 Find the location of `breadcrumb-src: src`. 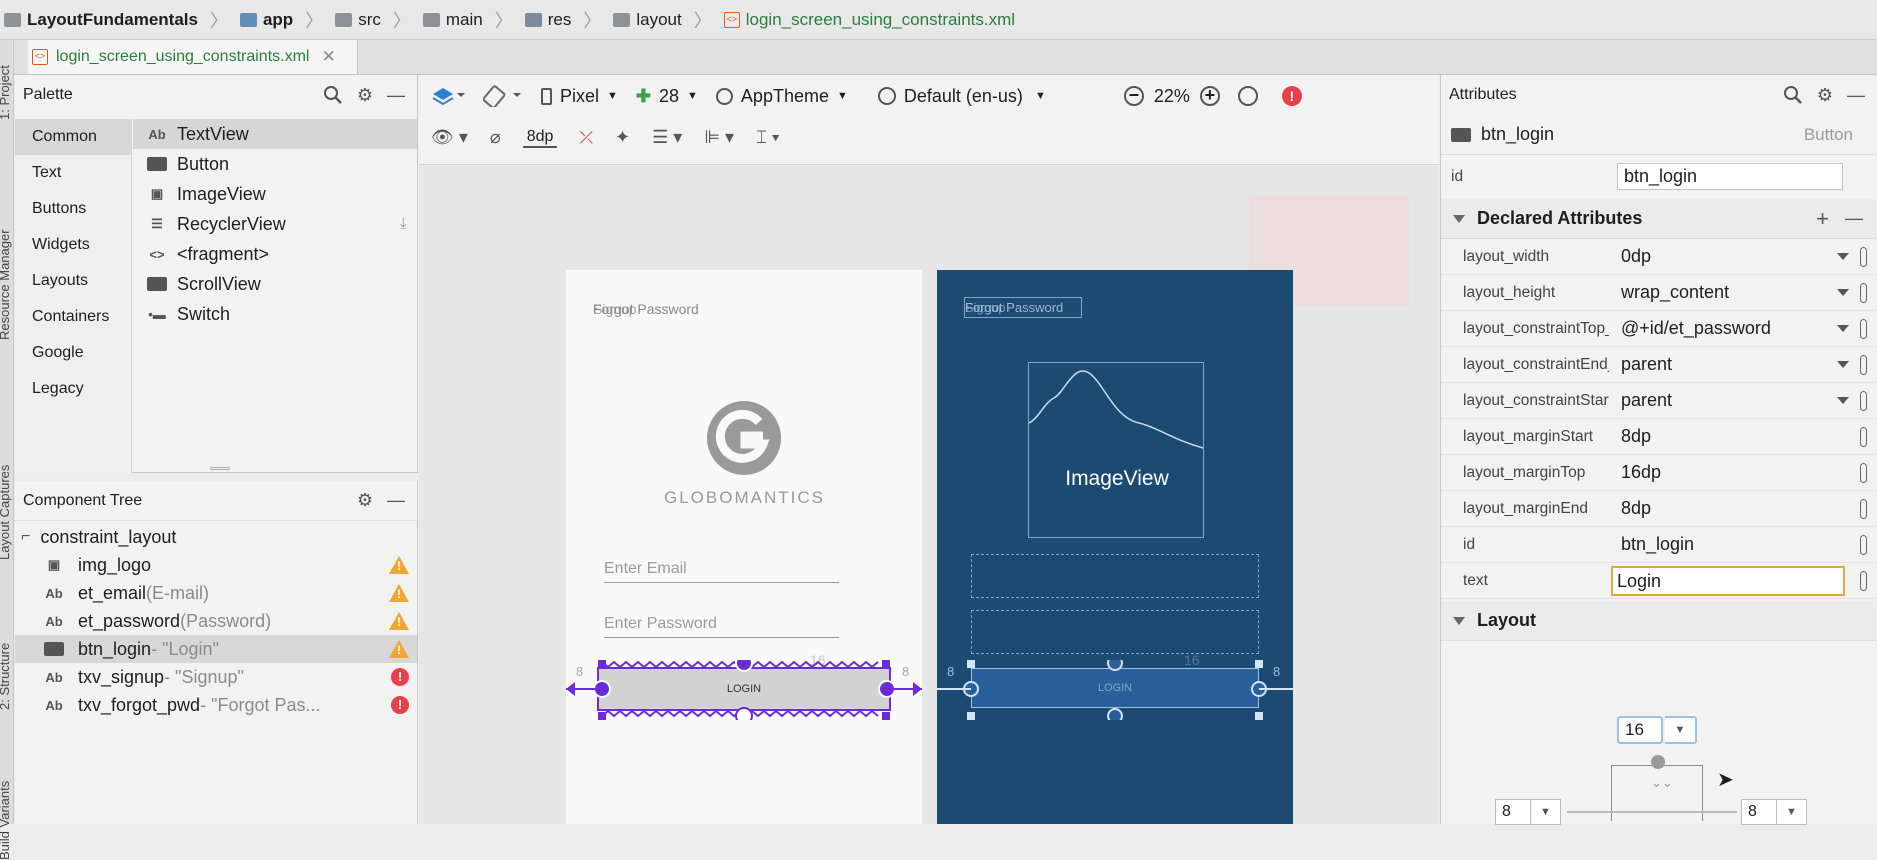

breadcrumb-src: src is located at coordinates (369, 20).